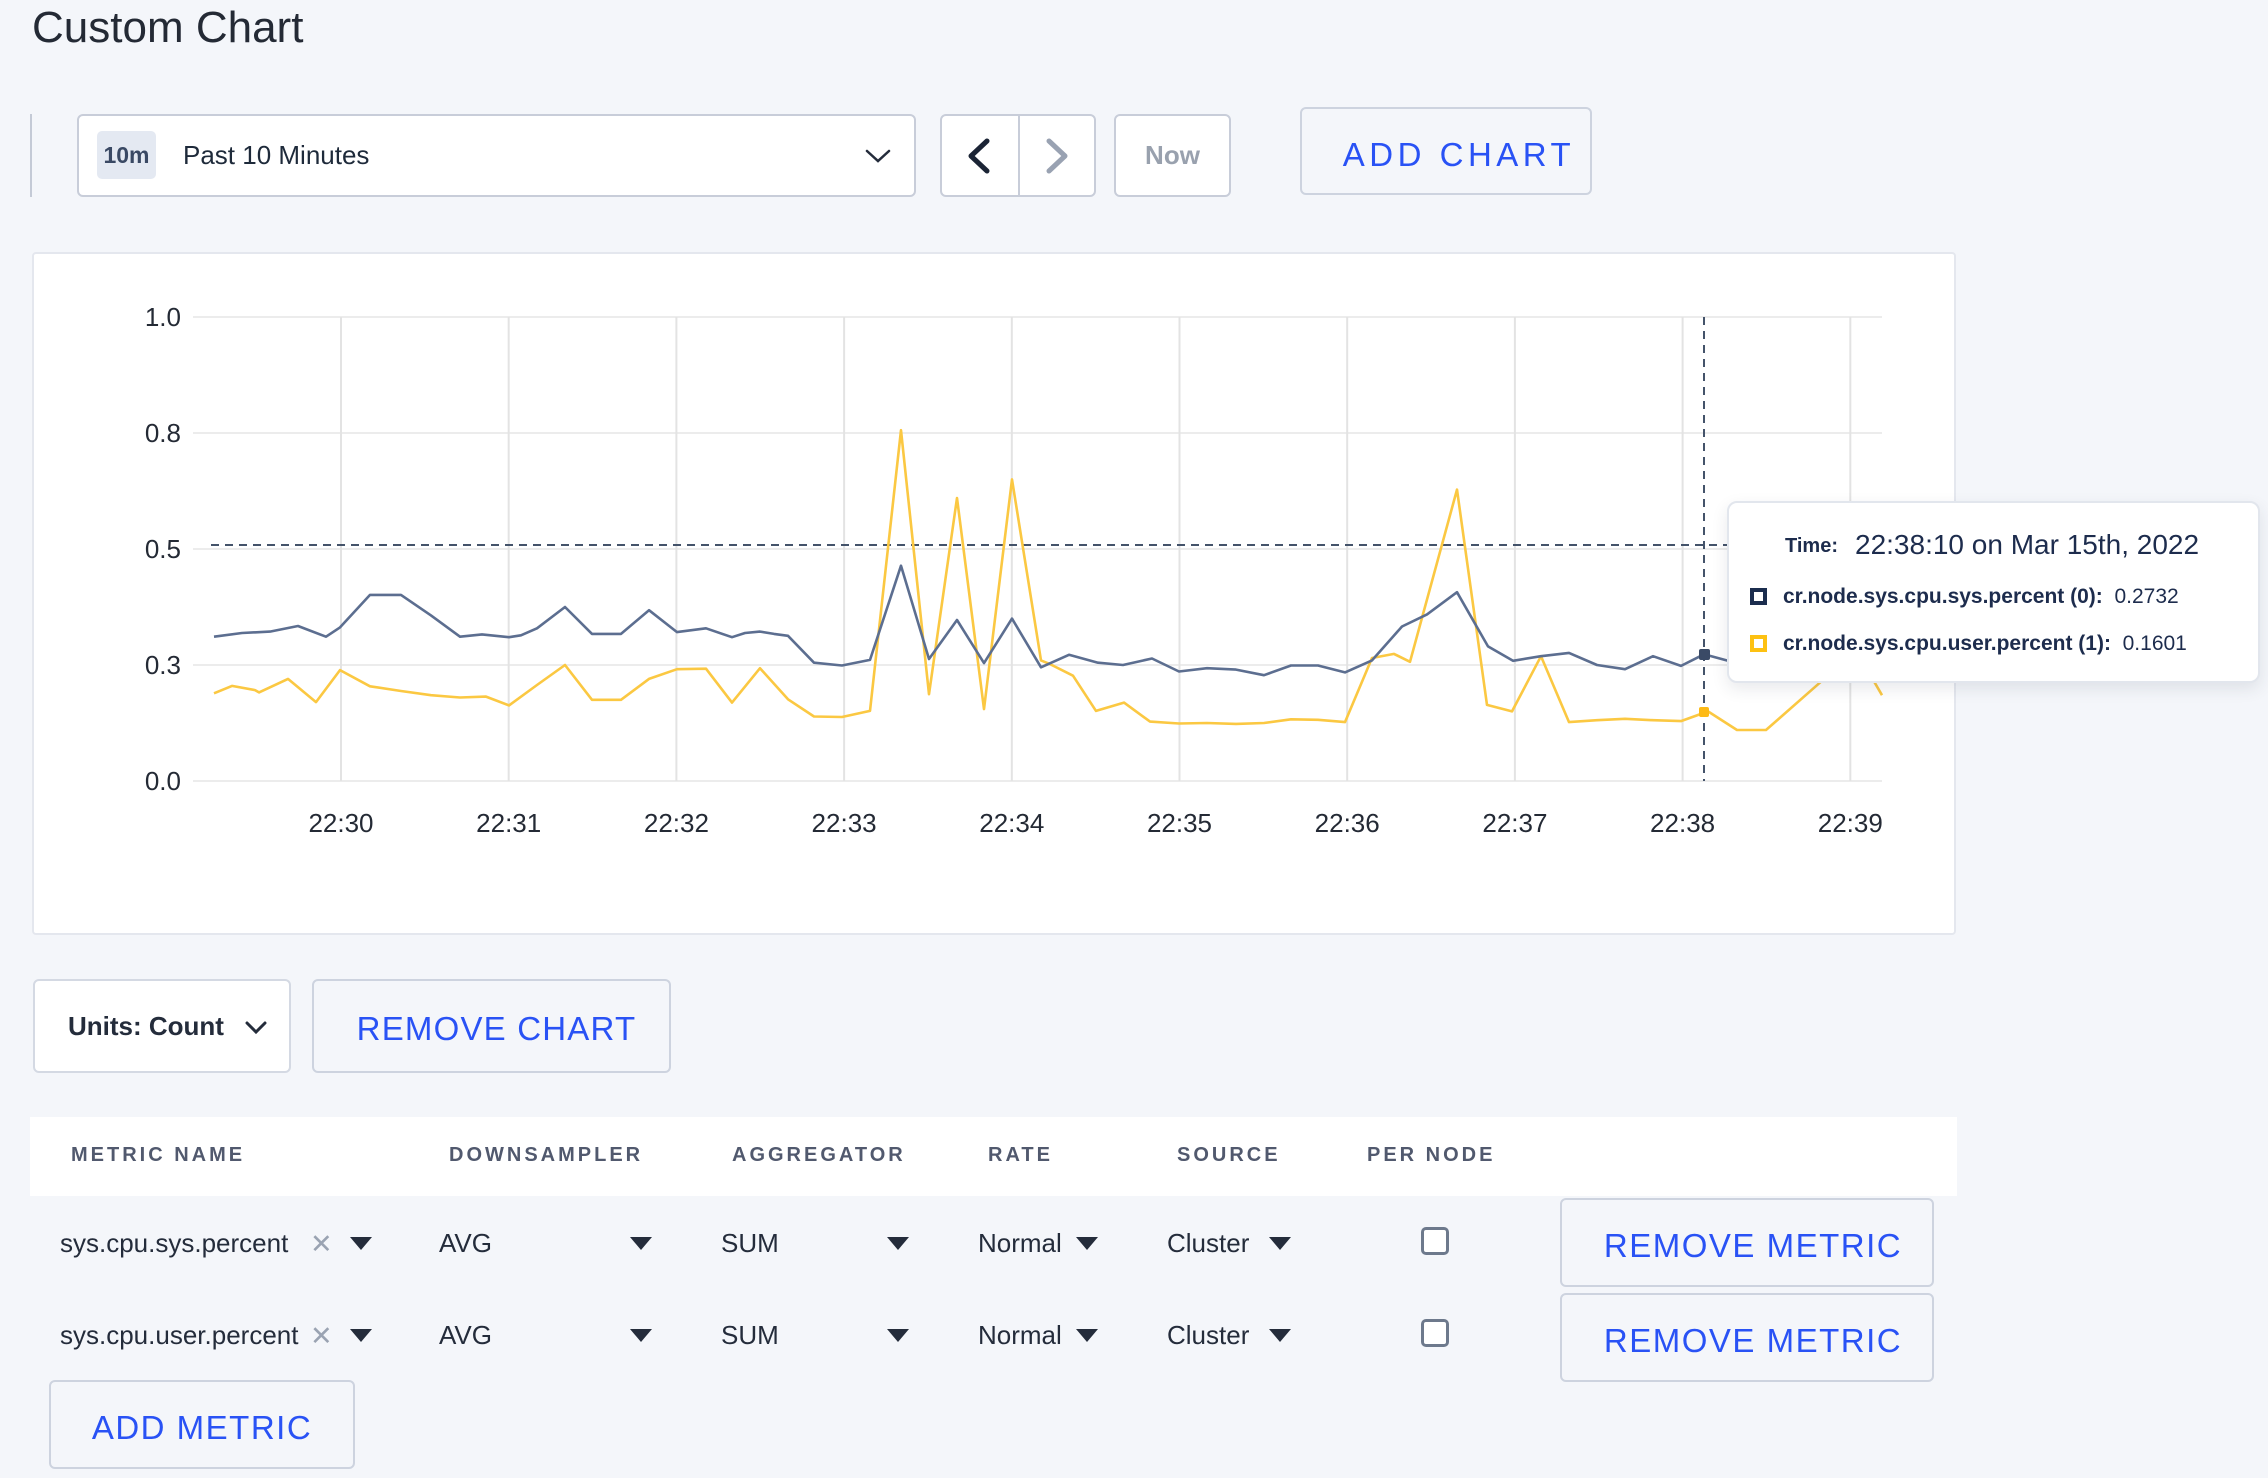 Image resolution: width=2268 pixels, height=1478 pixels. What do you see at coordinates (1850, 823) in the screenshot?
I see `svg-text: 22:39` at bounding box center [1850, 823].